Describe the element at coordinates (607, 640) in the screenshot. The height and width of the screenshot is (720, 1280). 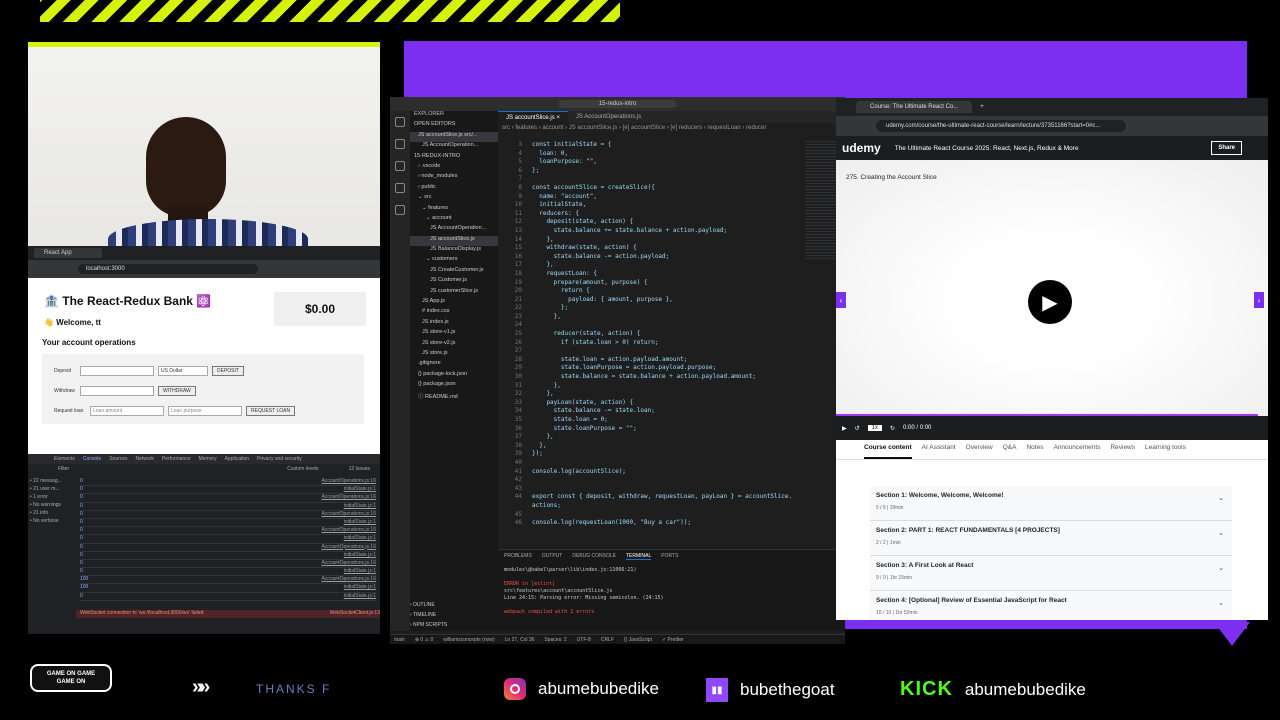
I see `status-item: CRLF` at that location.